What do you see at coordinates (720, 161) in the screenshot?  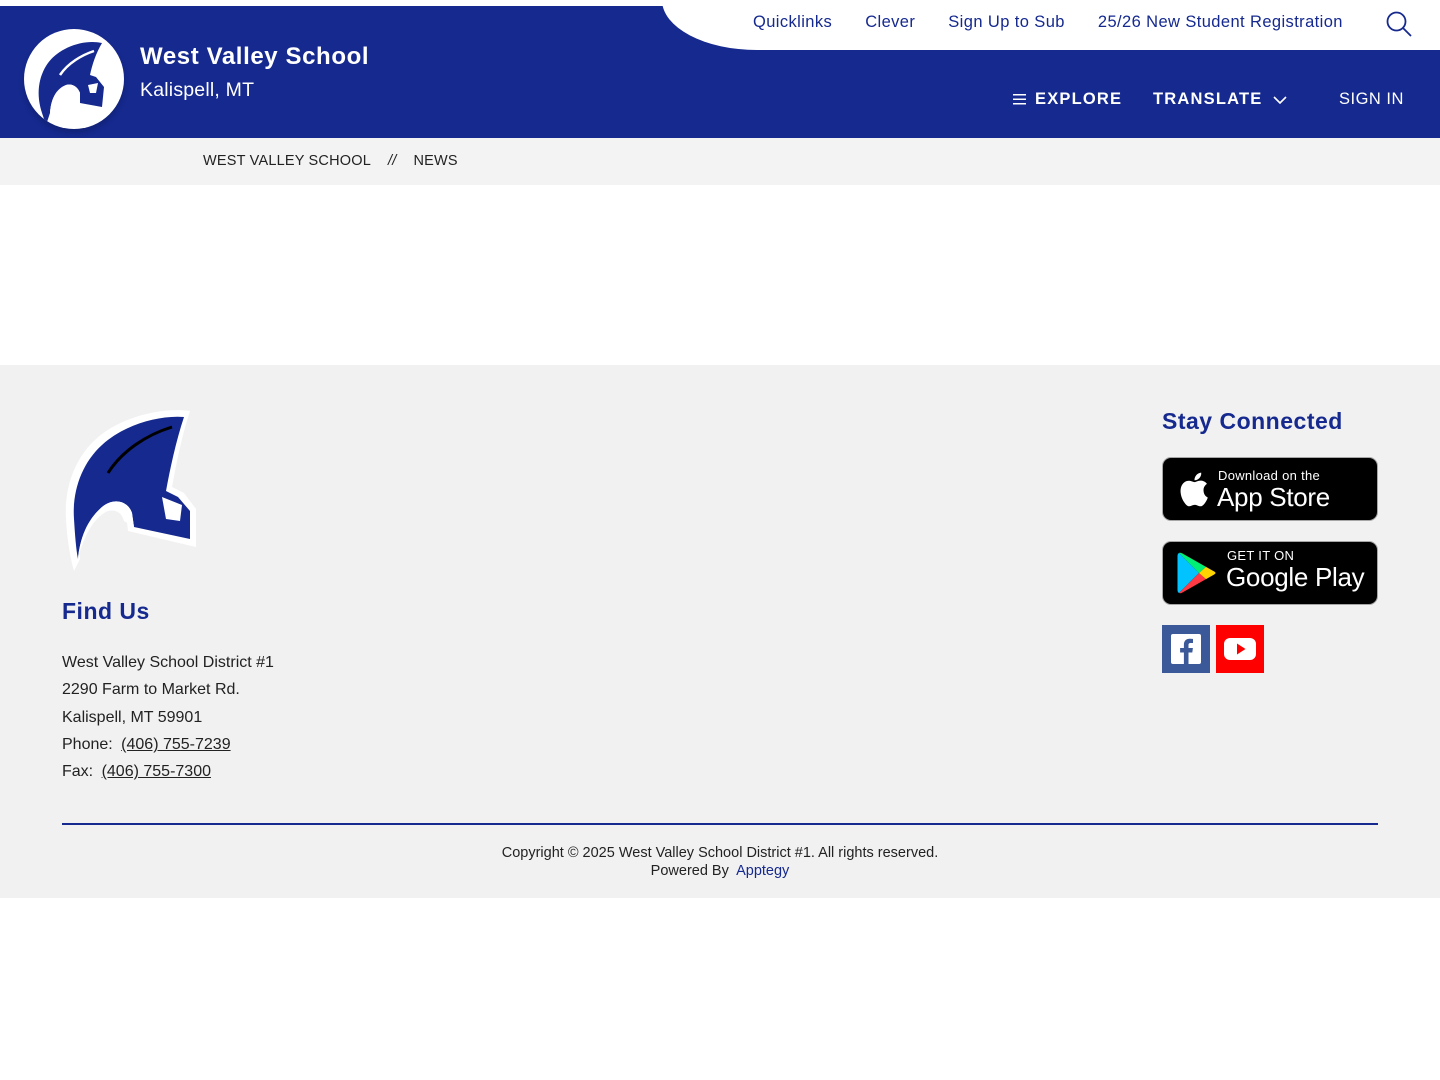 I see `breadcrumb: WEST VALLEY SCHOOL // NEWS` at bounding box center [720, 161].